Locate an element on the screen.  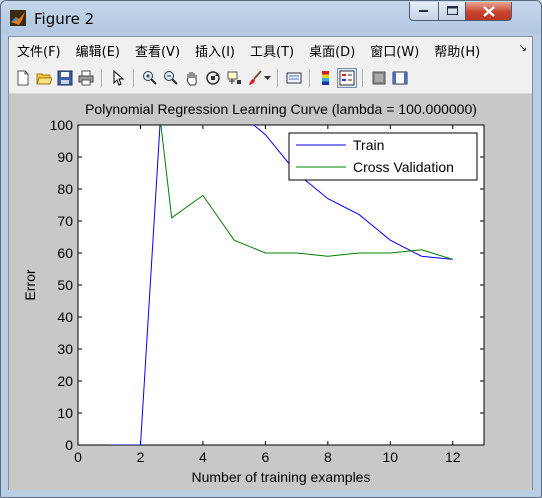
maximize-button is located at coordinates (452, 11).